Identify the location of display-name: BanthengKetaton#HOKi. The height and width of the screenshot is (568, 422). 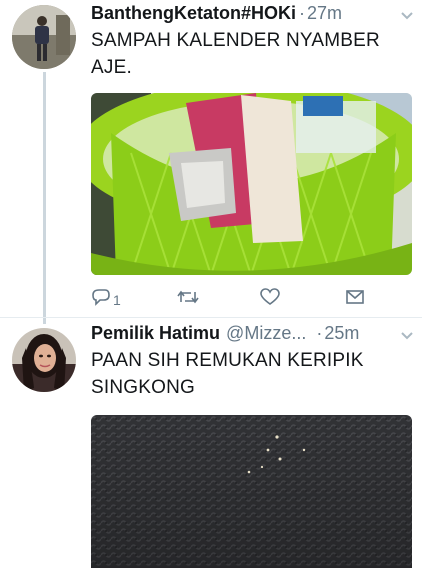
(193, 13).